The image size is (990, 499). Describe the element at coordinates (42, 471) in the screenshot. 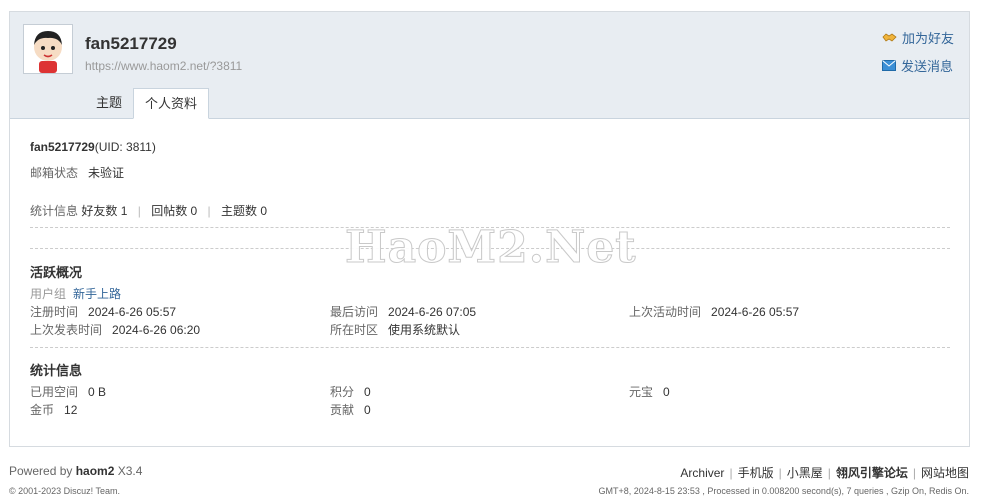

I see `powered-prefix: Powered by` at that location.